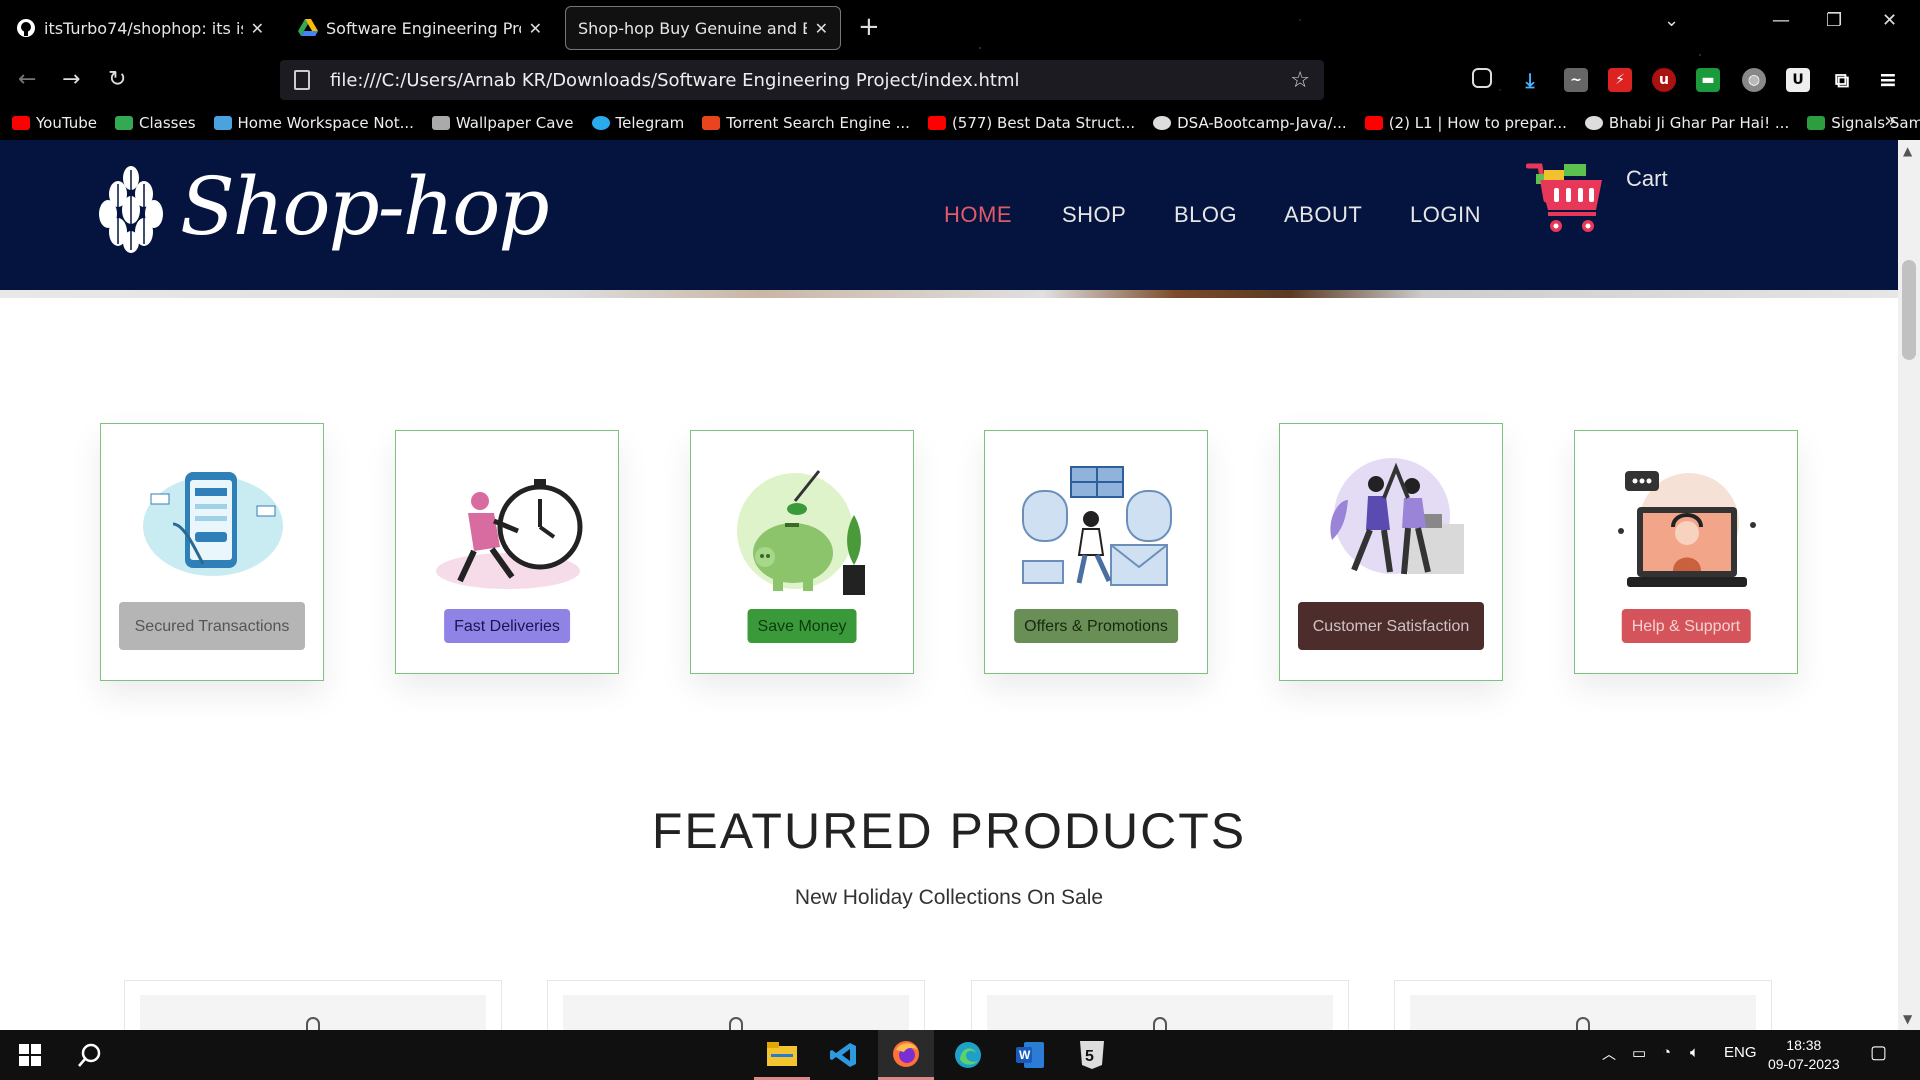 The width and height of the screenshot is (1920, 1080). Describe the element at coordinates (423, 28) in the screenshot. I see `tab-label: Software Engineering Project -` at that location.